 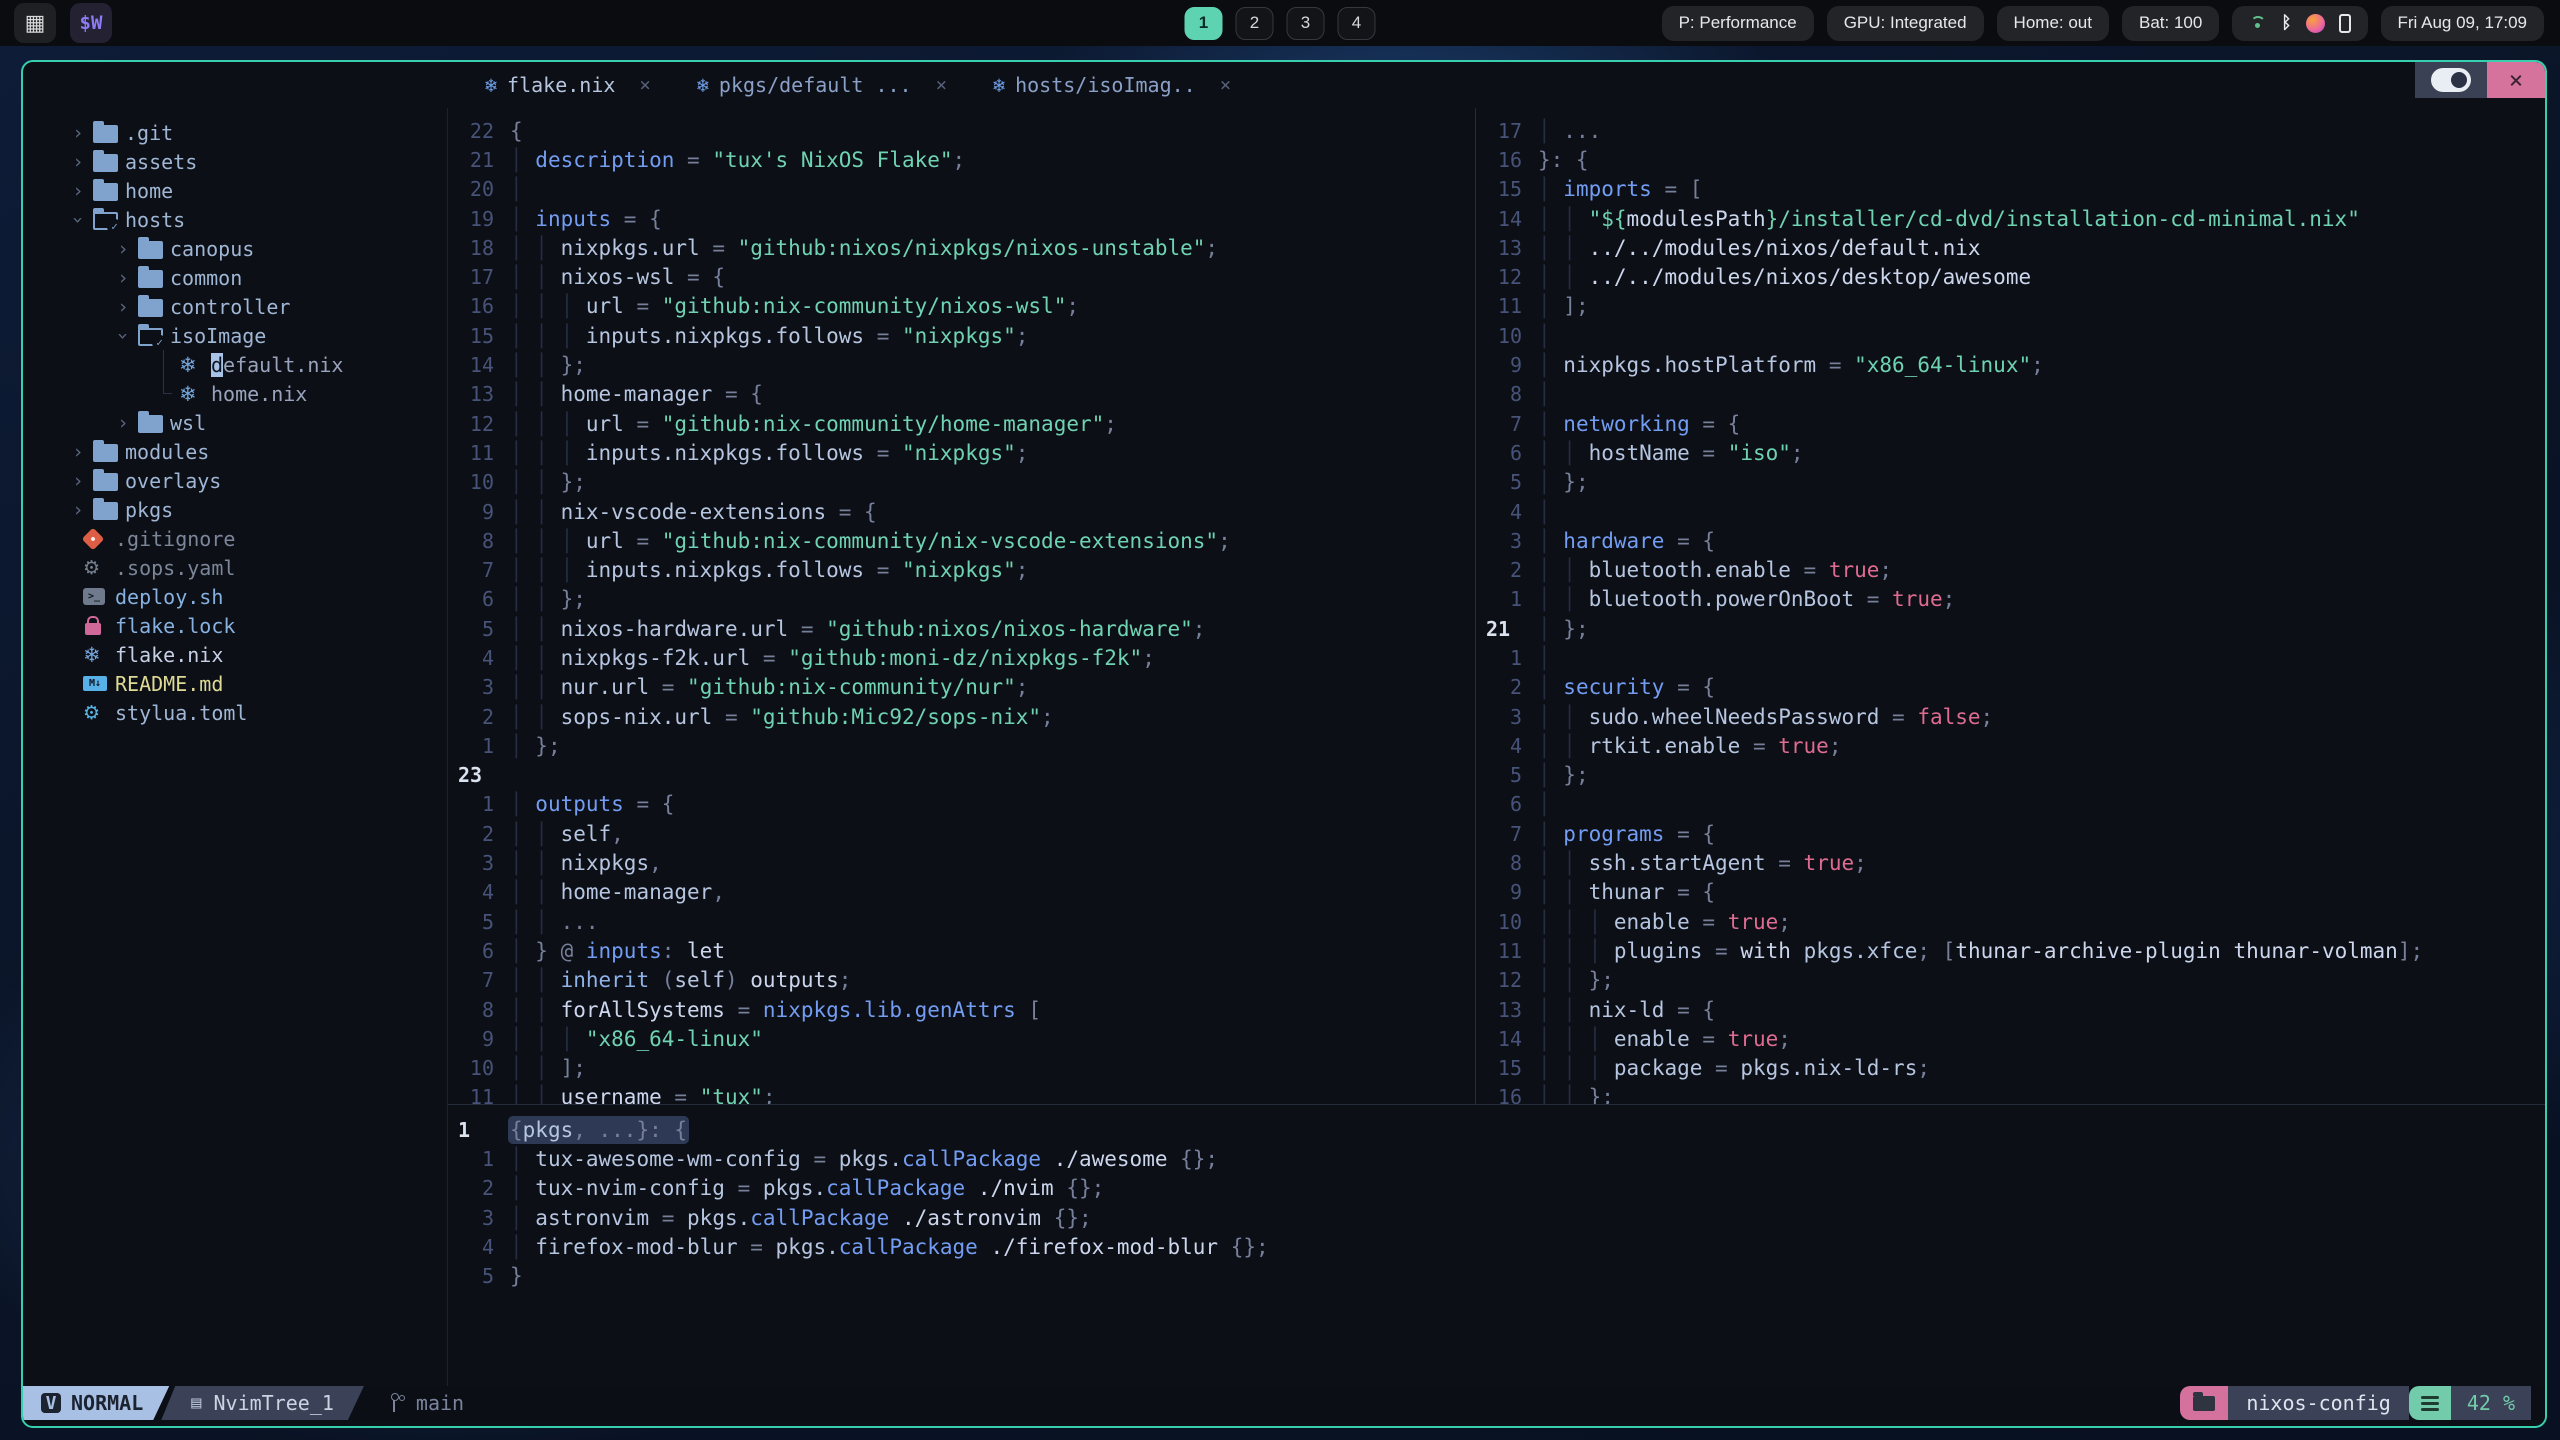 I want to click on code-line: 17 │ │ nixos-wsl = {, so click(x=961, y=276).